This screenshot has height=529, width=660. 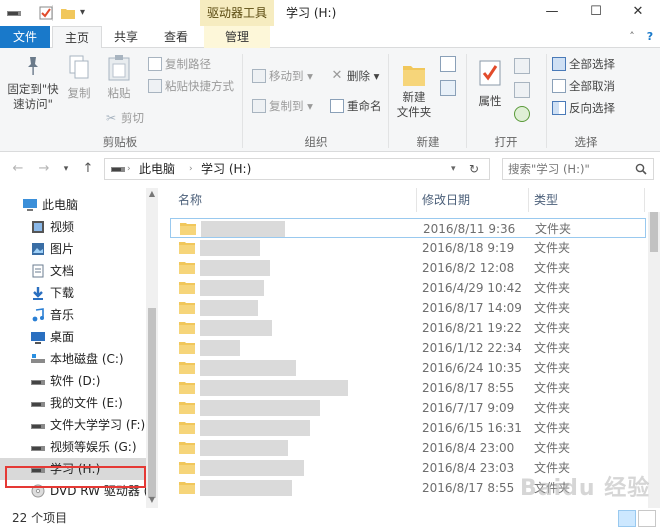 I want to click on tab-file: 文件, so click(x=25, y=37).